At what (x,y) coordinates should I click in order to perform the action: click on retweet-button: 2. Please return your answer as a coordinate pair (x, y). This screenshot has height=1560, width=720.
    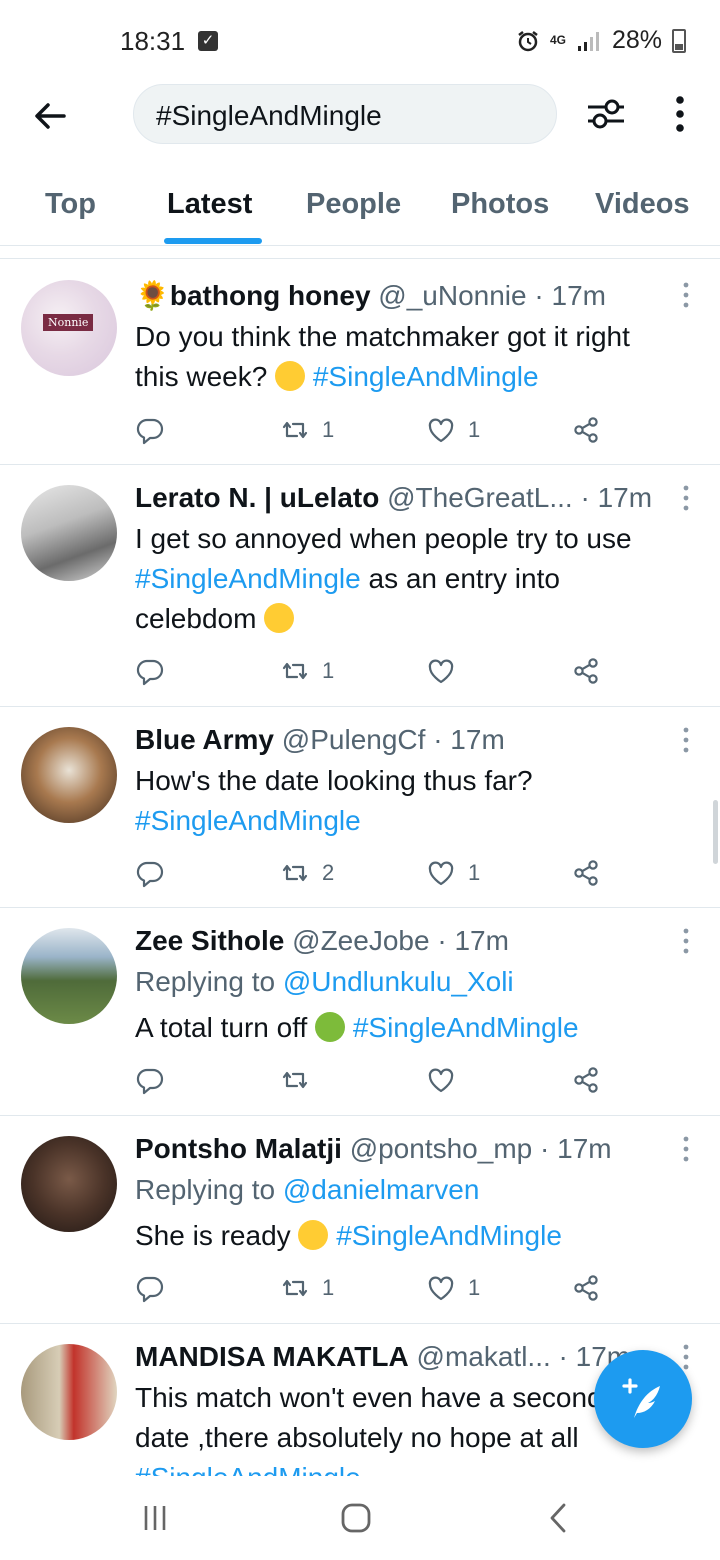
    Looking at the image, I should click on (307, 873).